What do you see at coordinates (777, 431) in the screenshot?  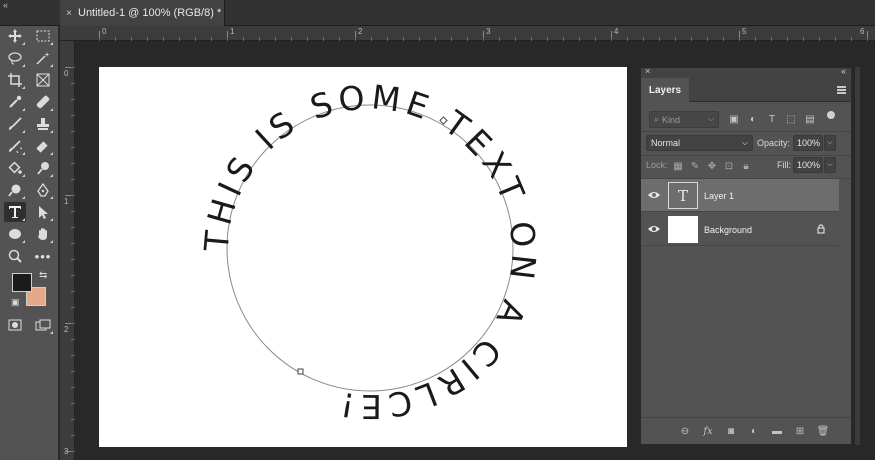 I see `new-group-folder-icon: ▬` at bounding box center [777, 431].